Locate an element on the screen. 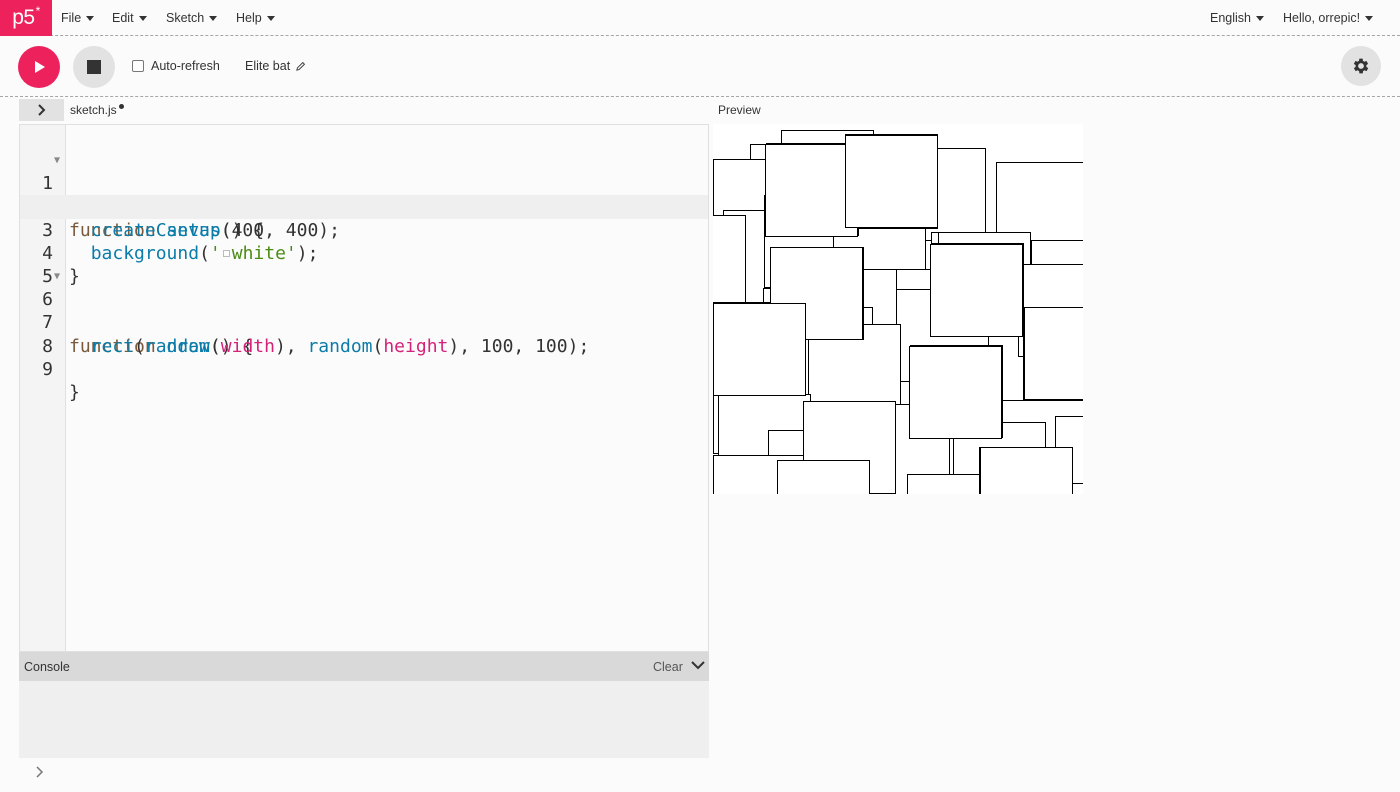 The height and width of the screenshot is (792, 1400). code-line: 6 ▼ function draw() { is located at coordinates (364, 311).